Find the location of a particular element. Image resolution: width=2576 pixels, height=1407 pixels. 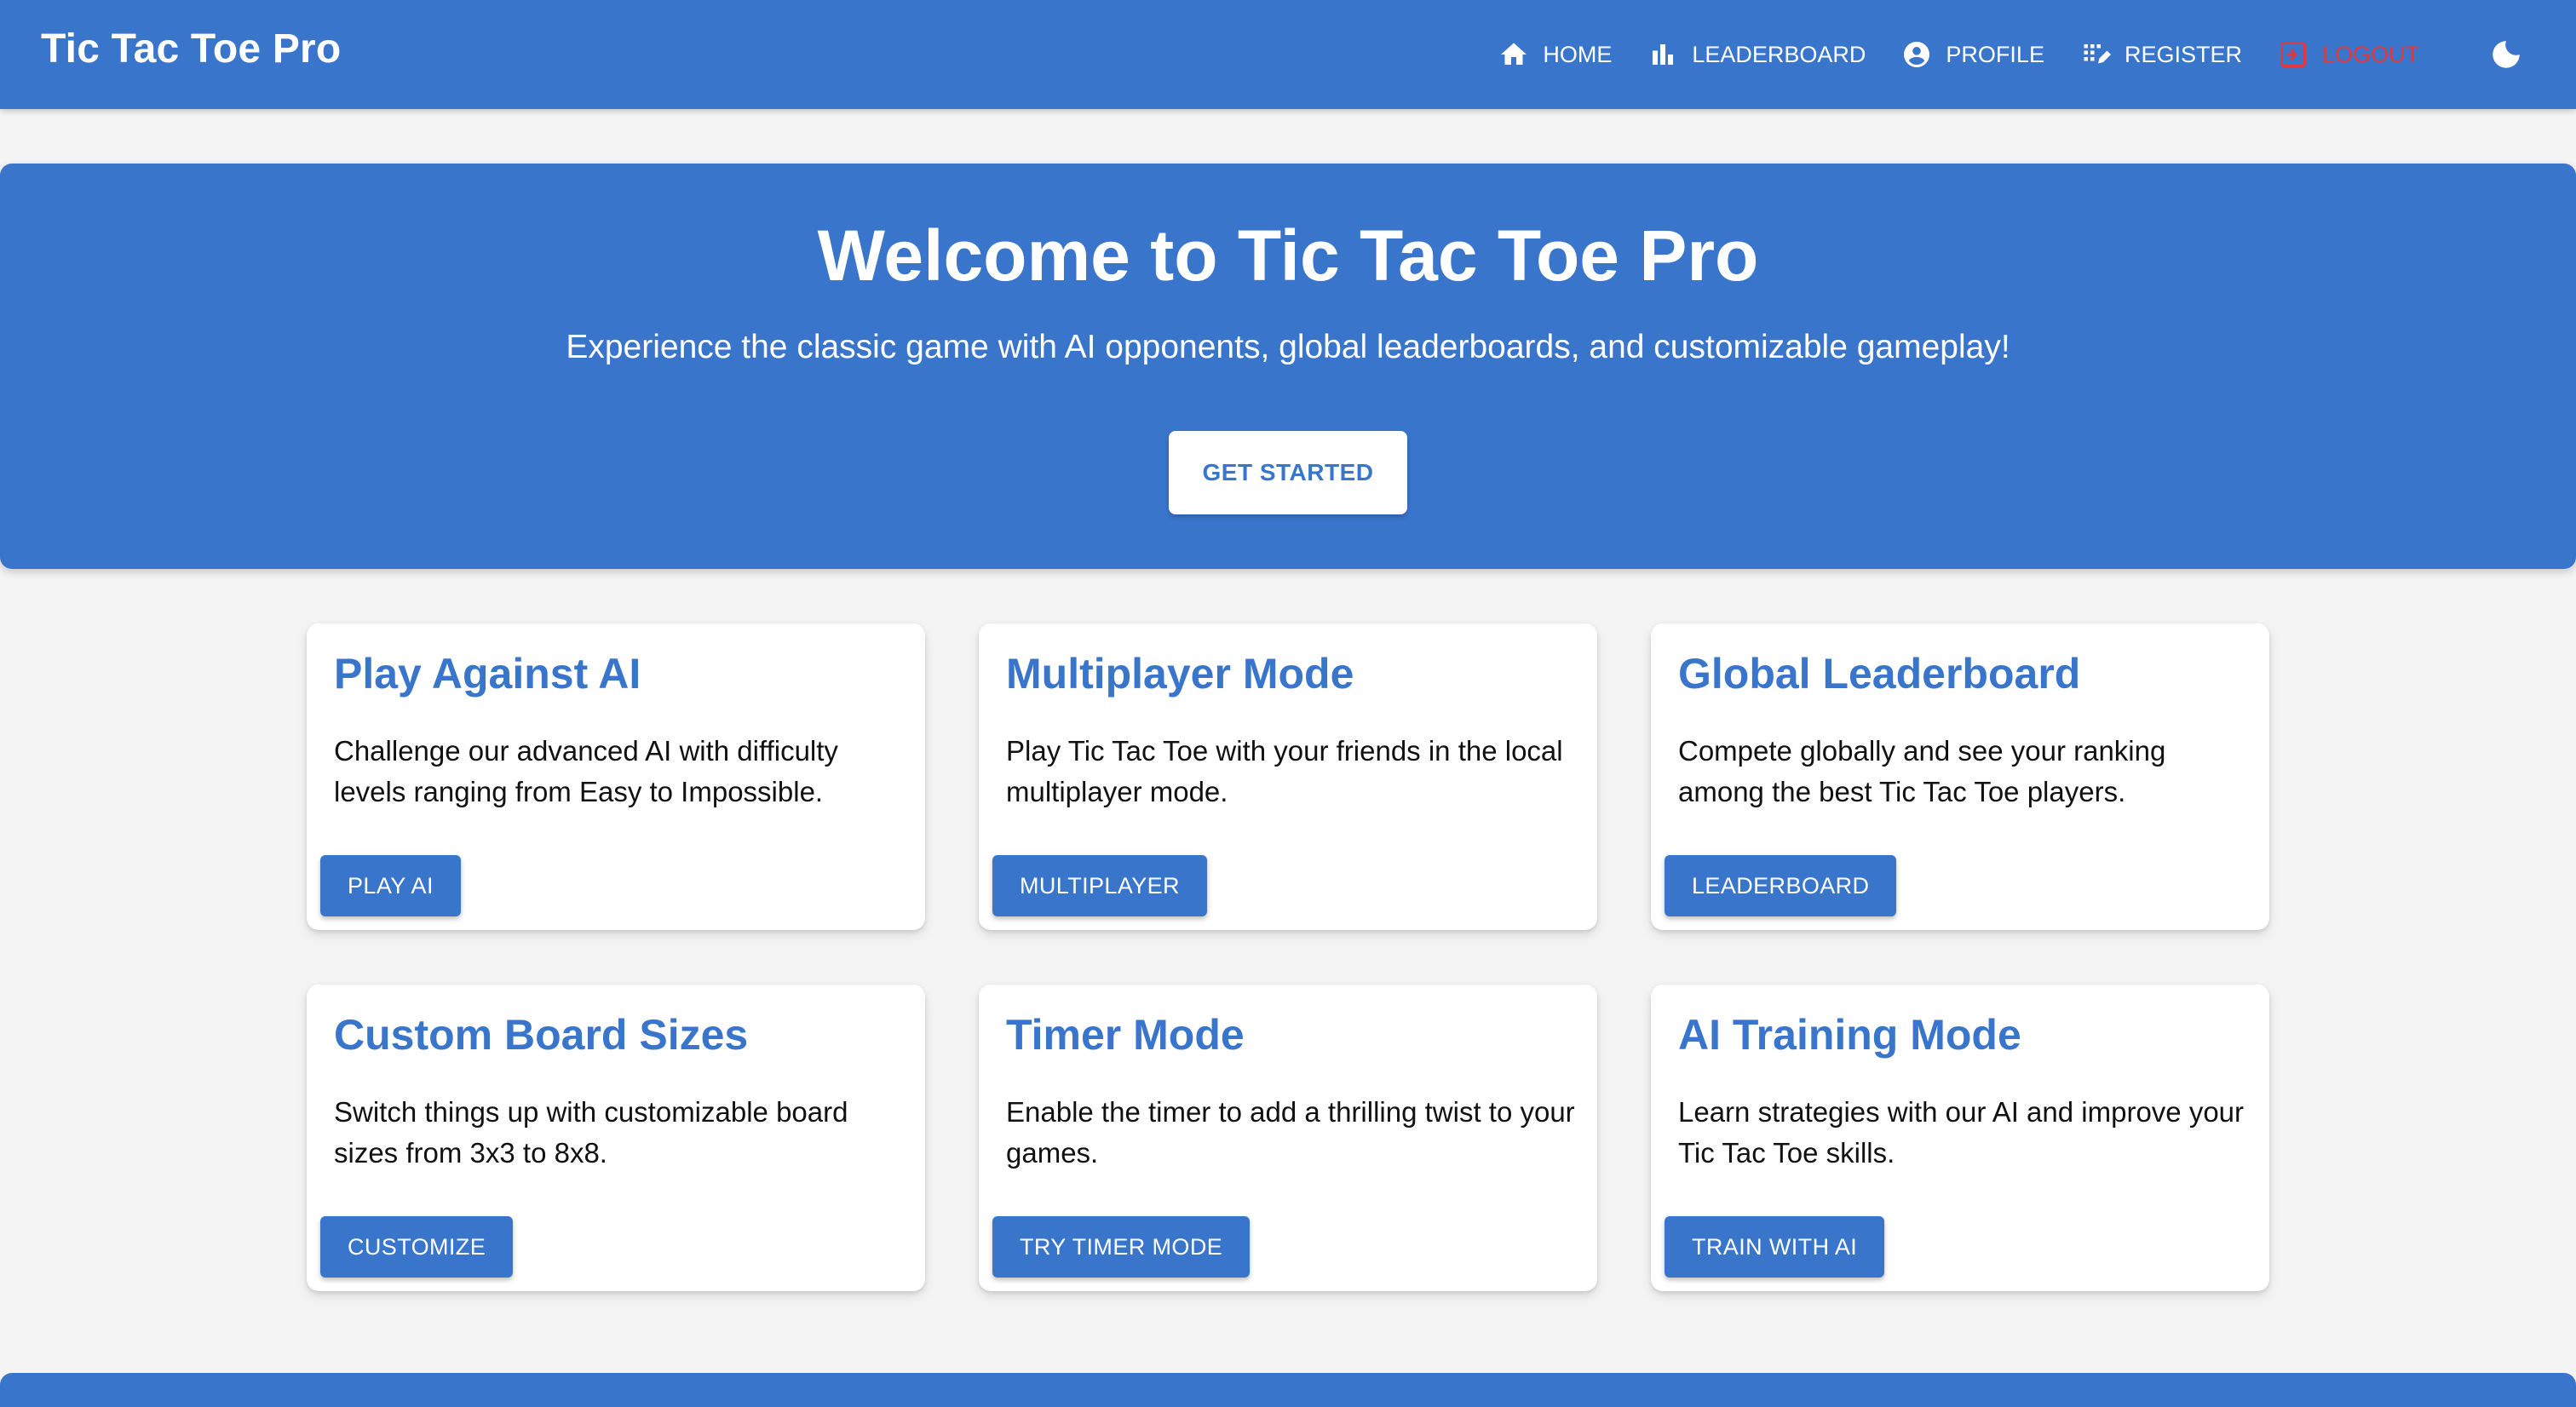

nav-profile-label: PROFILE is located at coordinates (1995, 54).